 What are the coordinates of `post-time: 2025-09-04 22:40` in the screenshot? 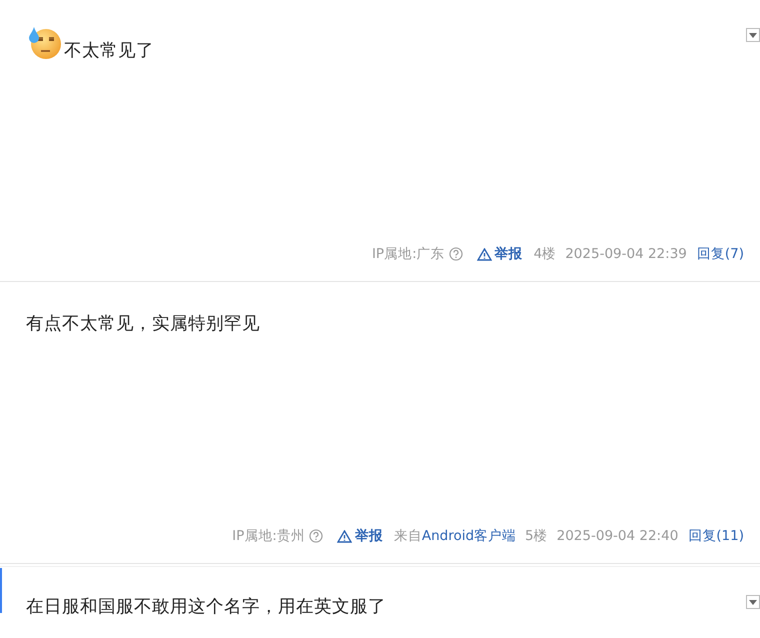 It's located at (617, 536).